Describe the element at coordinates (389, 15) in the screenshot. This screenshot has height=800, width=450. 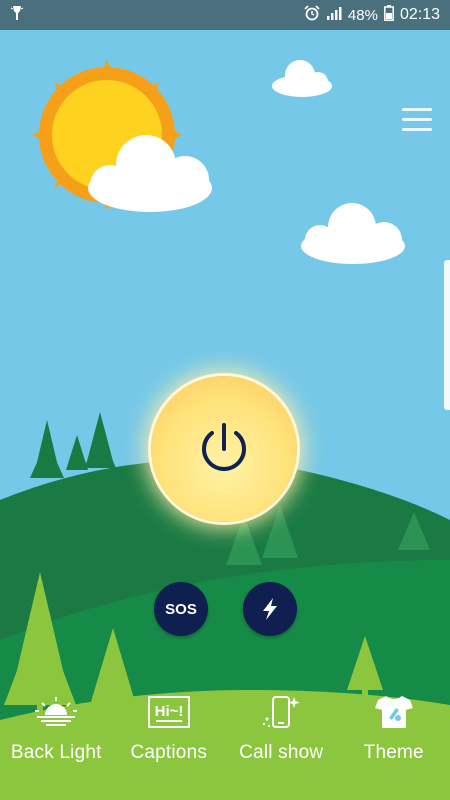
I see `battery-icon` at that location.